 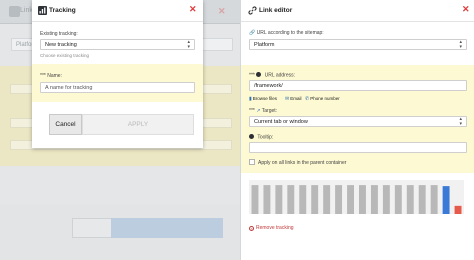 I want to click on tooltip-label: Tooltip:, so click(x=261, y=137).